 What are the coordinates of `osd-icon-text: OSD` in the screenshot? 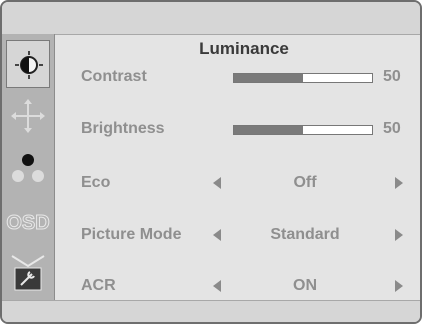 It's located at (27, 223).